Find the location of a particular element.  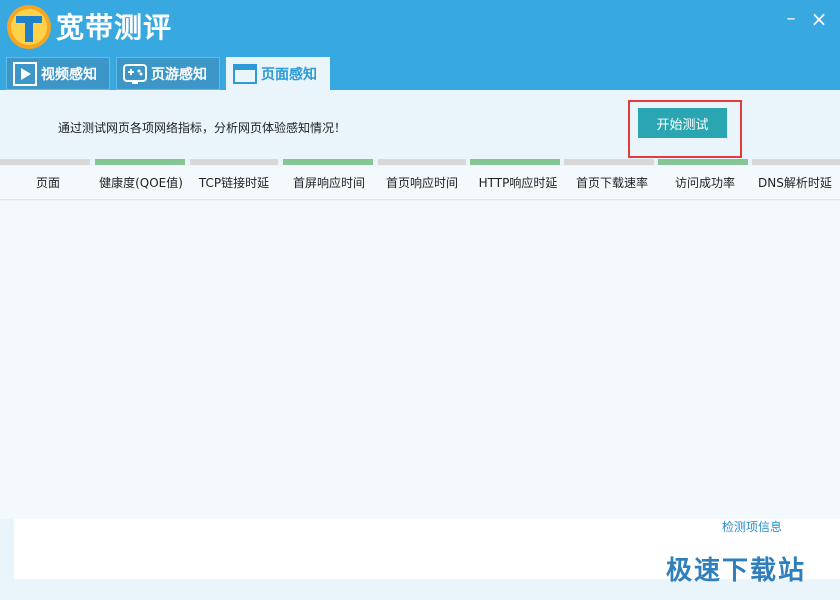

close-button: × is located at coordinates (819, 19).